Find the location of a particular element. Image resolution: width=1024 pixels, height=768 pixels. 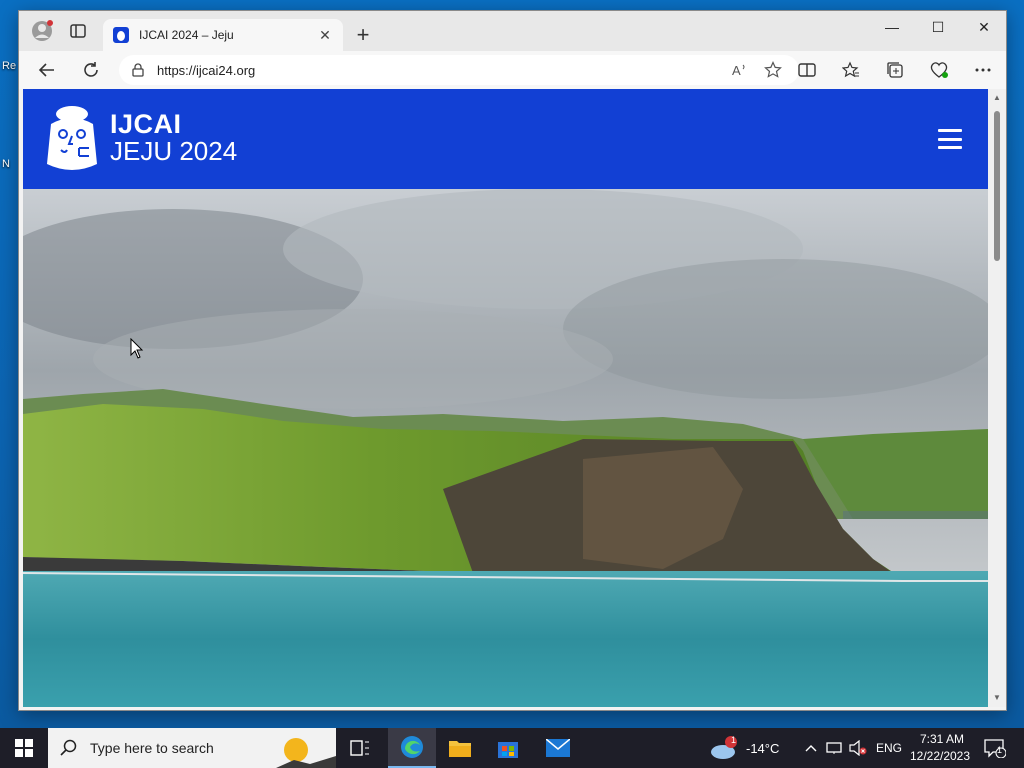

browser-toolbar: https://ijcai24.org A is located at coordinates (512, 70).